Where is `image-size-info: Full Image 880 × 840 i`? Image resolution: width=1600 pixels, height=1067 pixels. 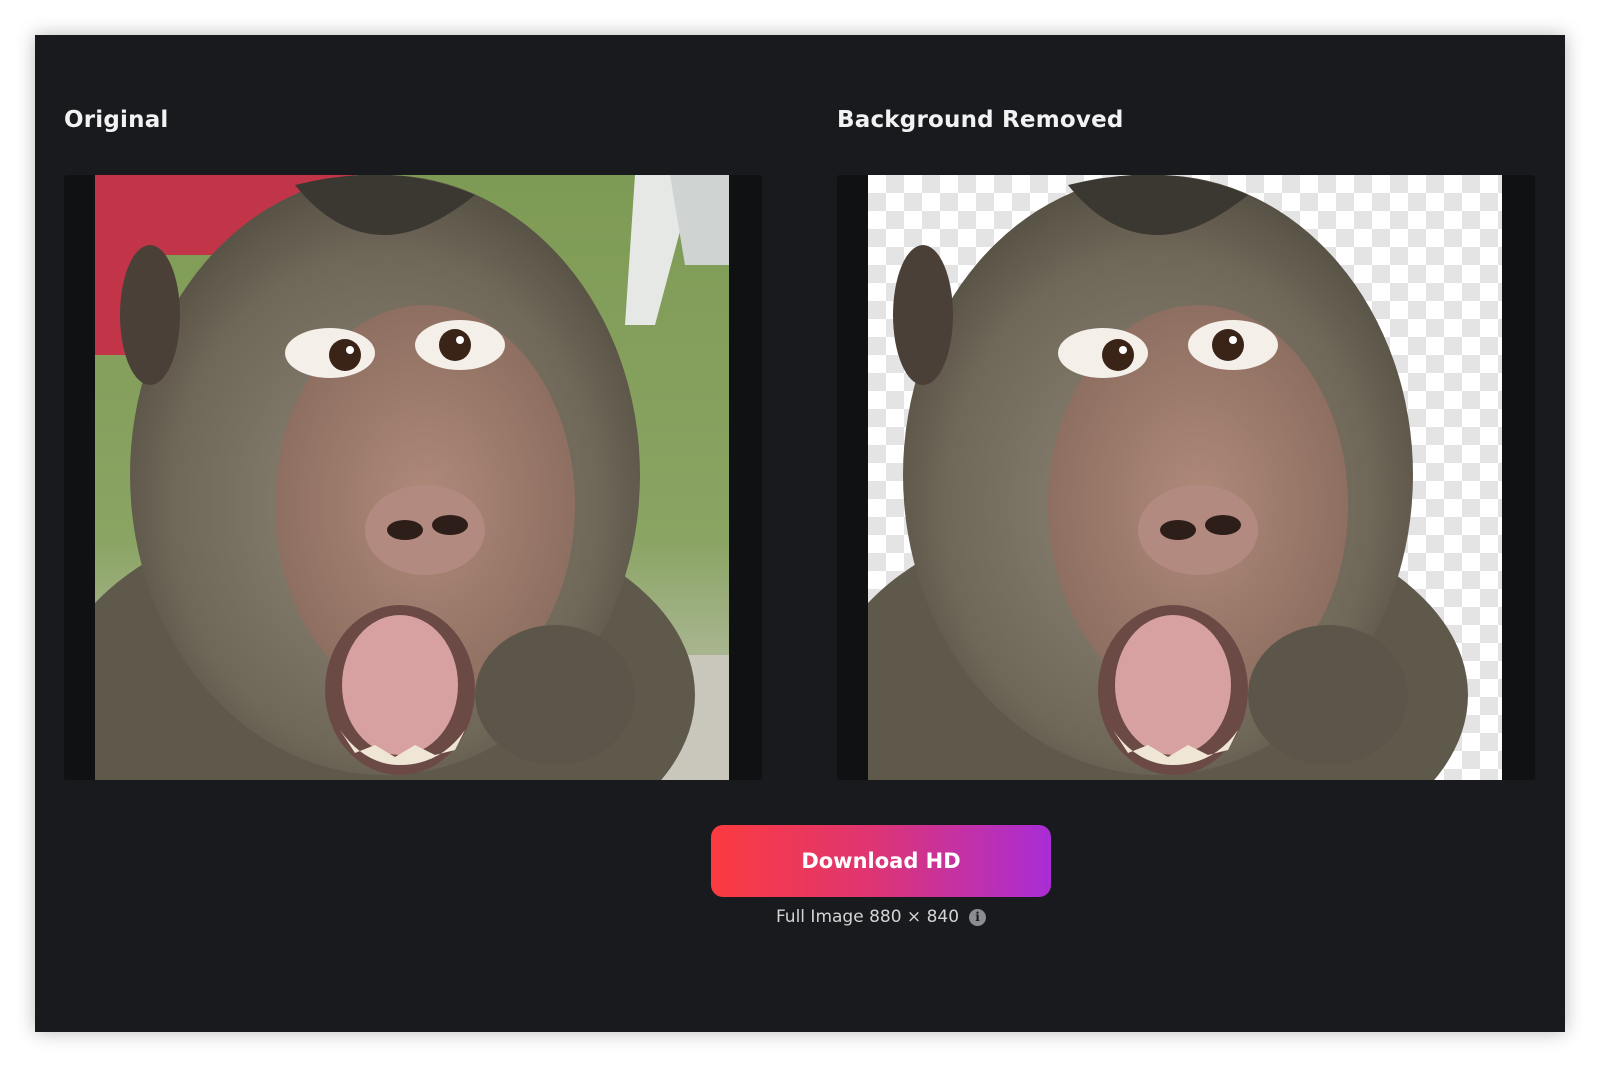
image-size-info: Full Image 880 × 840 i is located at coordinates (881, 917).